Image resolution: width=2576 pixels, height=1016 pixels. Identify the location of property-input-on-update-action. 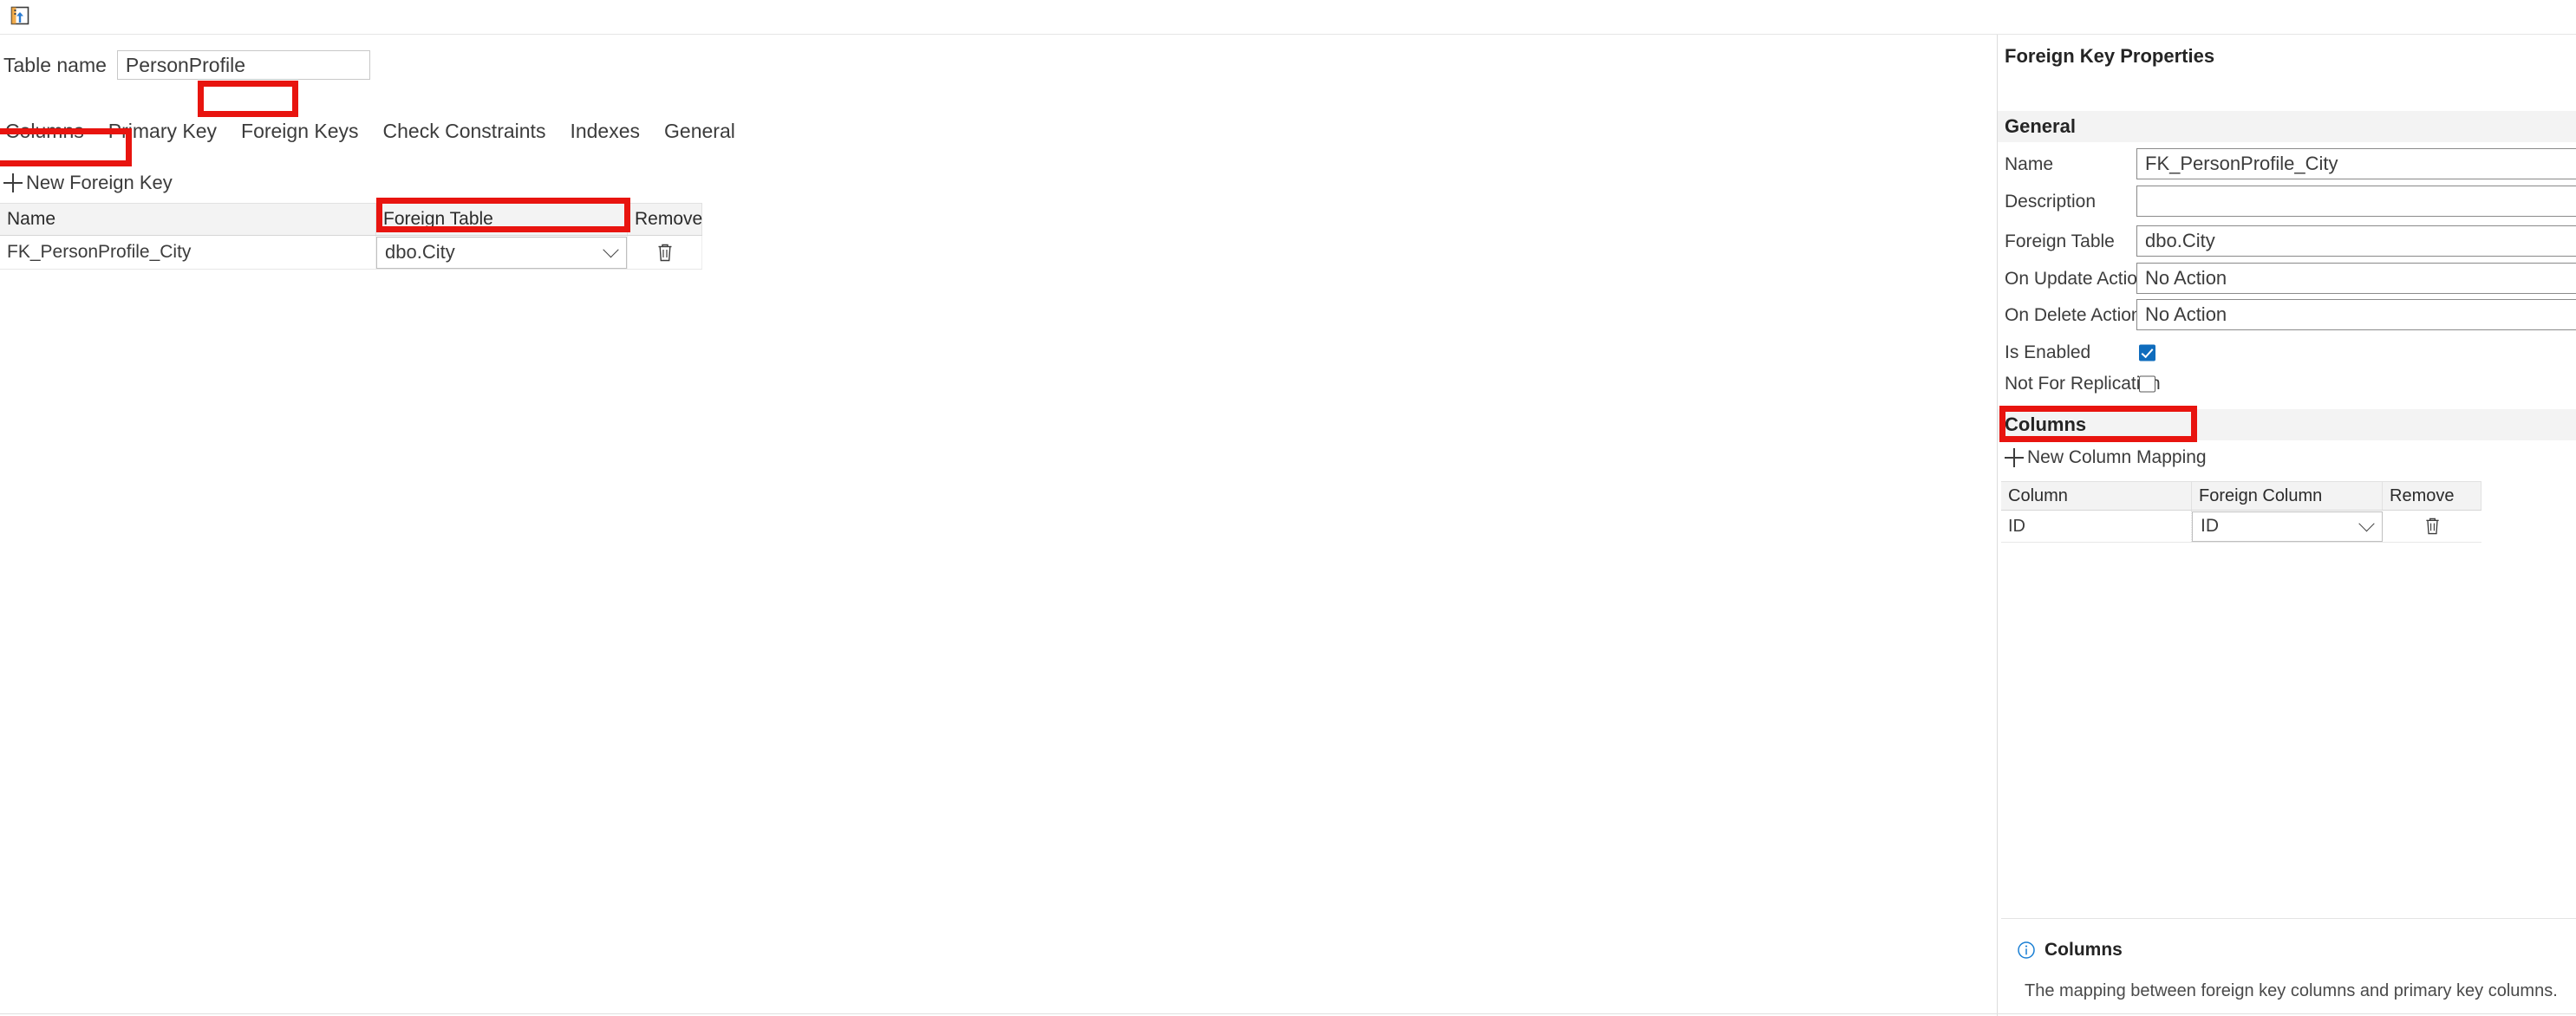
(2356, 278).